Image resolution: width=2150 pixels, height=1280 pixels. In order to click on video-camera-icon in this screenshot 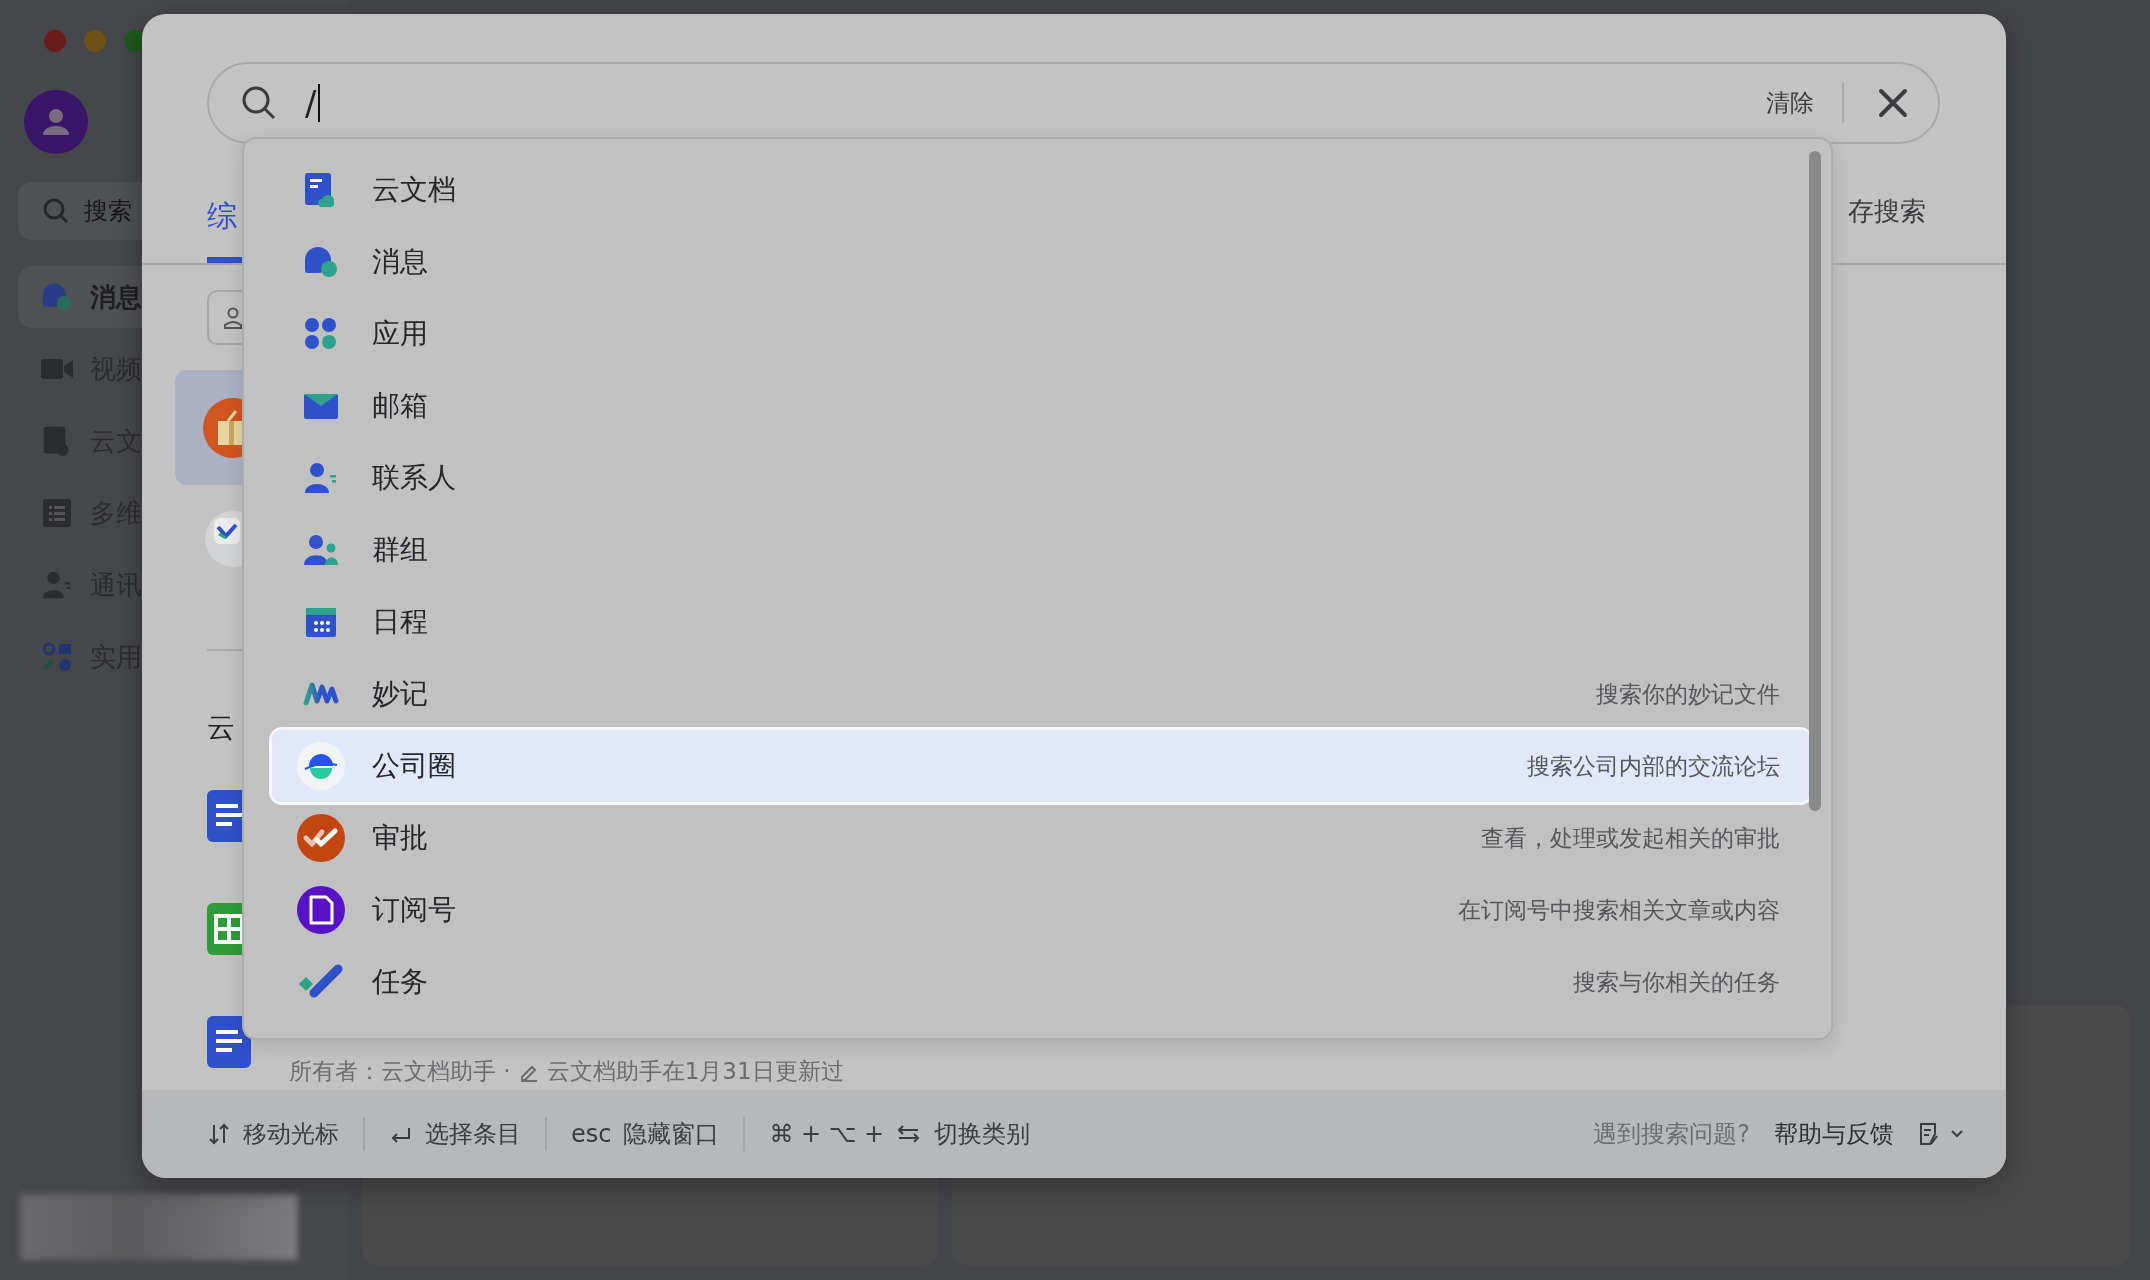, I will do `click(57, 369)`.